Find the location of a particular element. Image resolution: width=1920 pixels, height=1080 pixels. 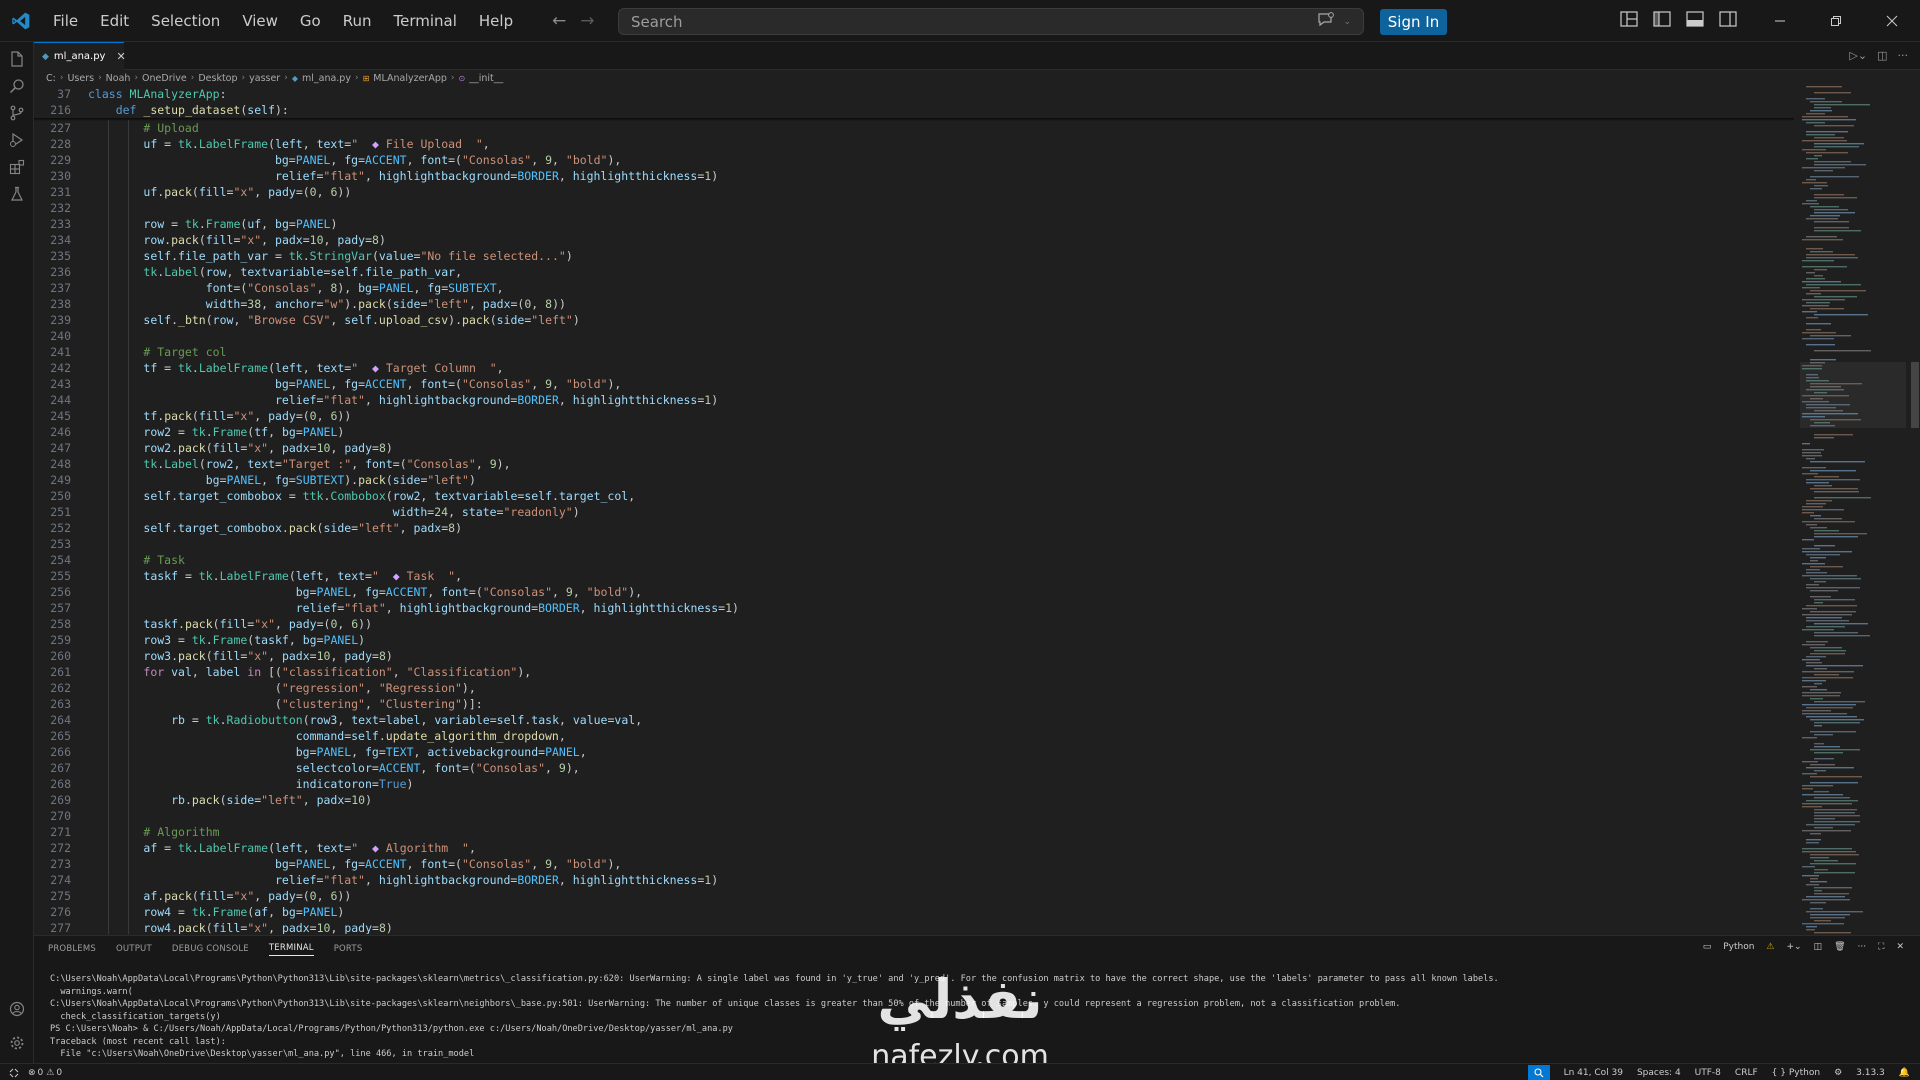

cursor-position: Ln 41, Col 39 is located at coordinates (1593, 1073).